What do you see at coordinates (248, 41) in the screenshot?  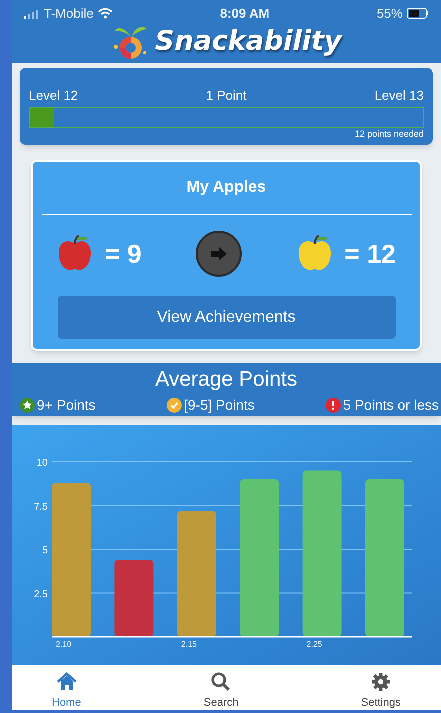 I see `app-title: Snackability` at bounding box center [248, 41].